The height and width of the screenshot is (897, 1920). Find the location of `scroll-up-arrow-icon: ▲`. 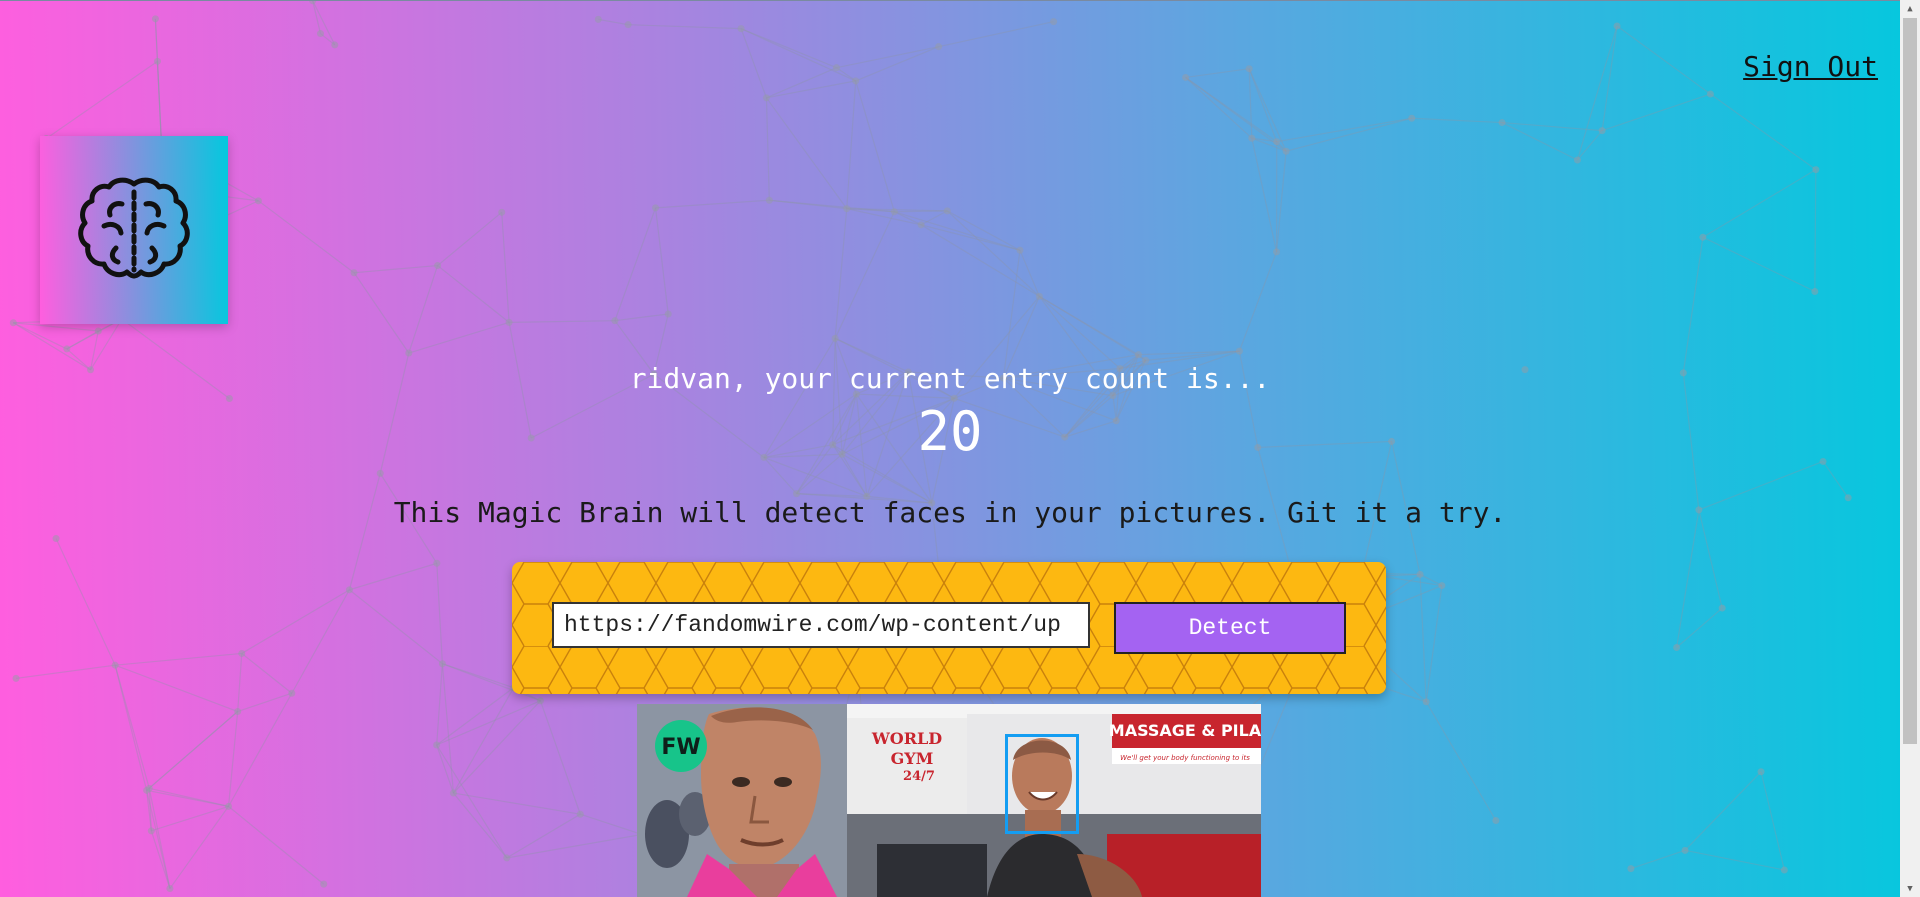

scroll-up-arrow-icon: ▲ is located at coordinates (1910, 8).